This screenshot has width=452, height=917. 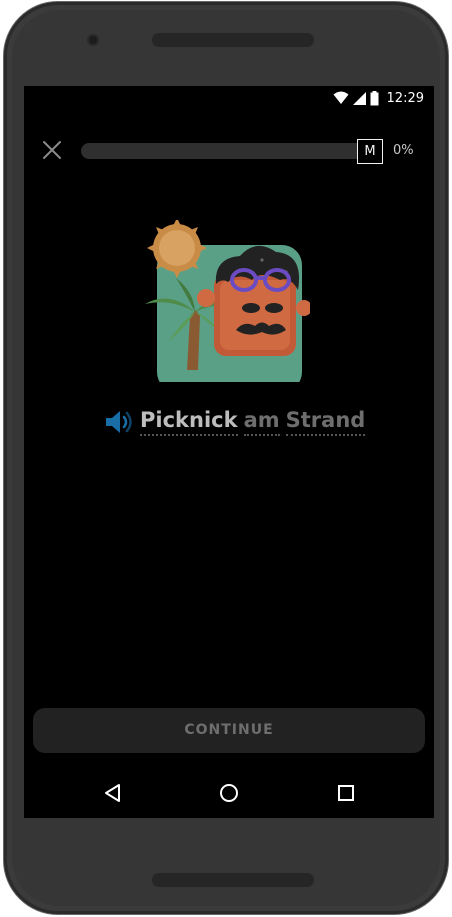 I want to click on close-icon, so click(x=52, y=150).